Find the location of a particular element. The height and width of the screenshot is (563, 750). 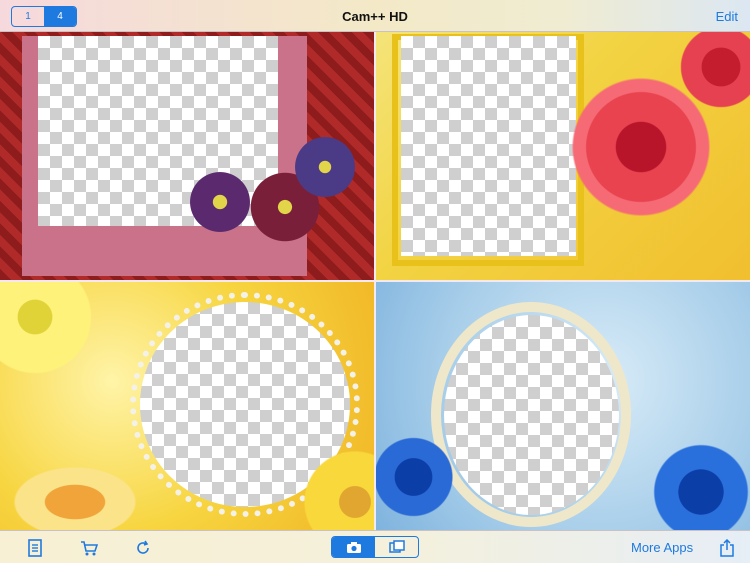

bouquet-decoration is located at coordinates (75, 496).